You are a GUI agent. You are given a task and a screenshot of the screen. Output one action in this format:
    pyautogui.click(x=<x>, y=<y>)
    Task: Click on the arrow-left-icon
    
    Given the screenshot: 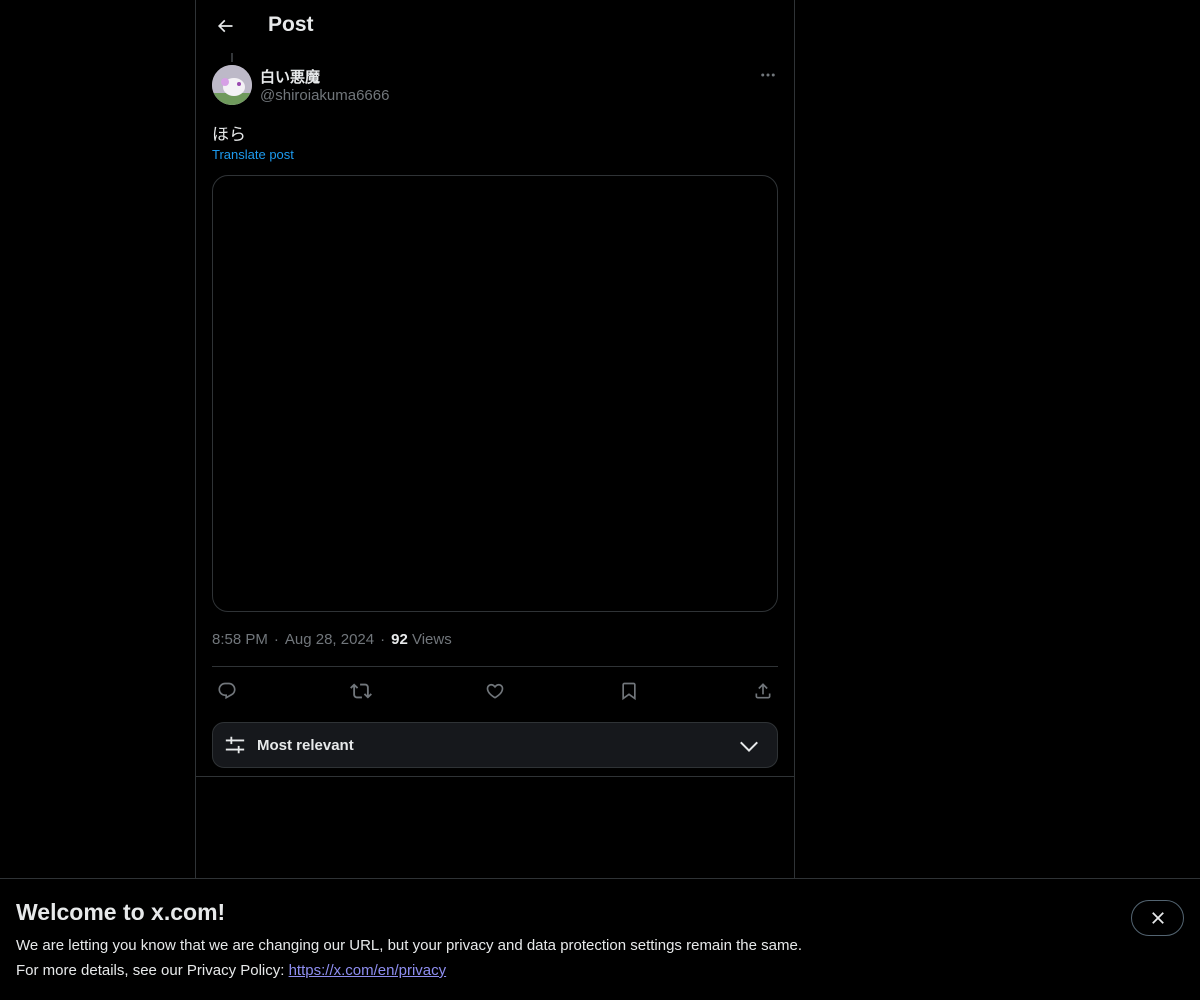 What is the action you would take?
    pyautogui.click(x=225, y=26)
    